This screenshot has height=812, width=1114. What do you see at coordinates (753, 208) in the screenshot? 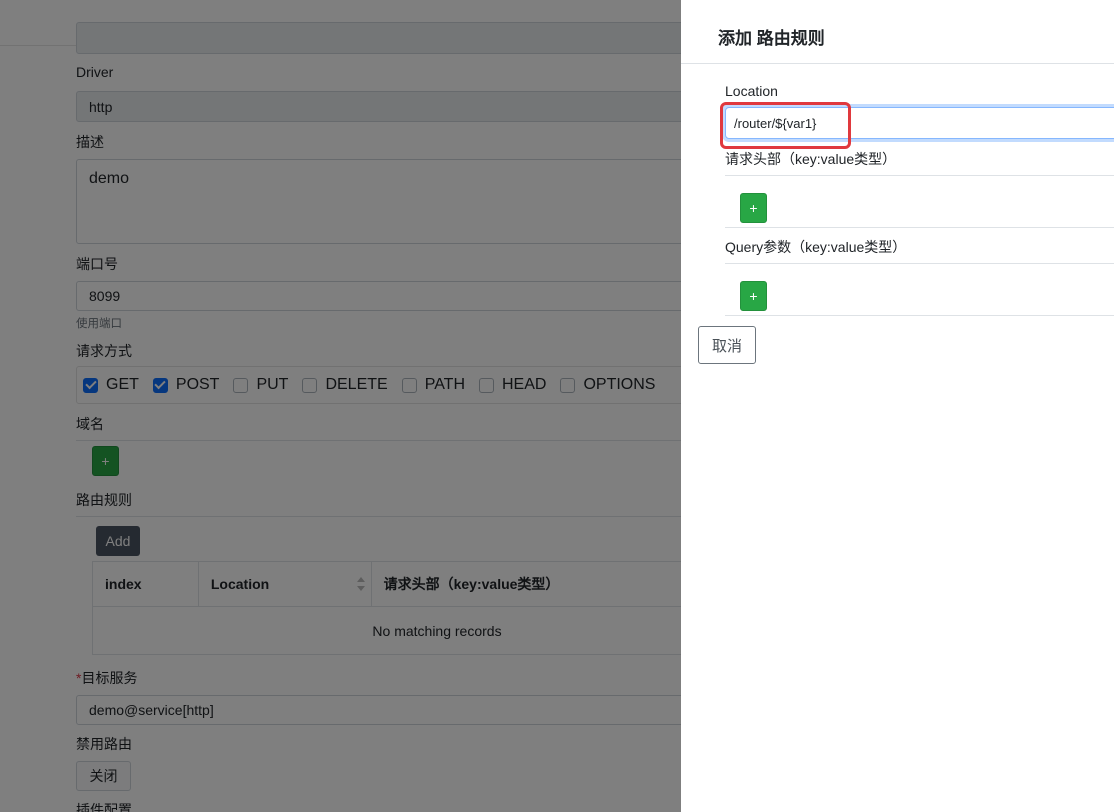
I see `add-header-button: +` at bounding box center [753, 208].